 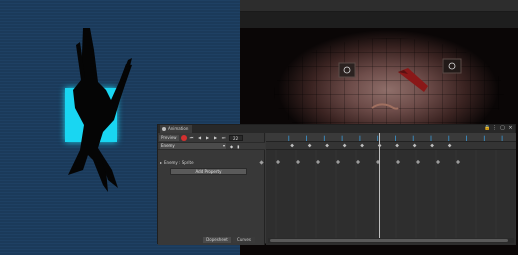 What do you see at coordinates (211, 137) in the screenshot?
I see `playback-controls: Preview ⏮ ◀ ▶ ▶​ ⏭ 22` at bounding box center [211, 137].